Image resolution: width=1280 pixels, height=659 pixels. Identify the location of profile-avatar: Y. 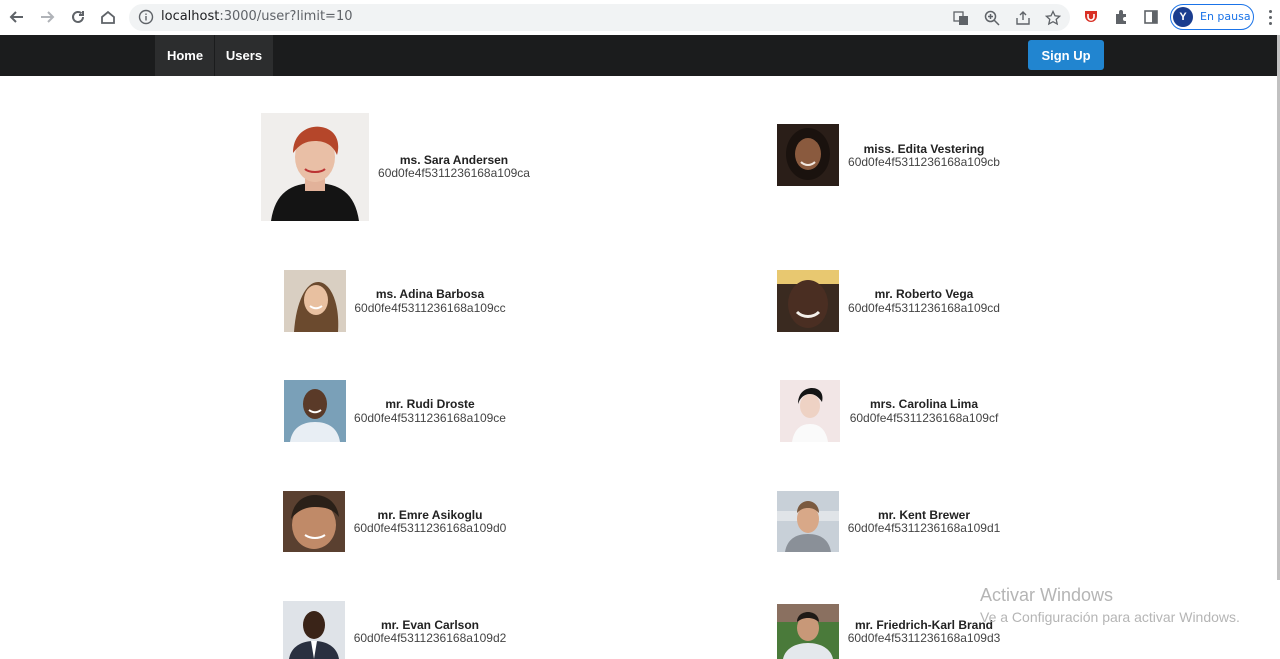
(1183, 17).